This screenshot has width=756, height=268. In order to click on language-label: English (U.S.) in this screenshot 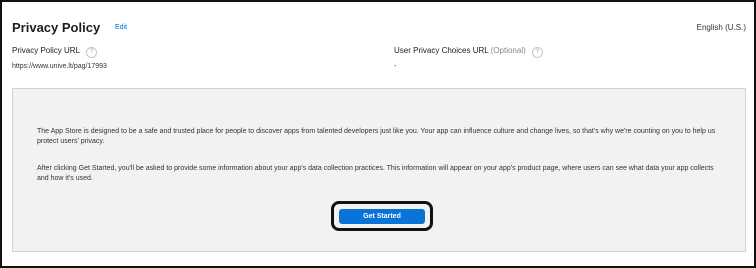, I will do `click(721, 27)`.